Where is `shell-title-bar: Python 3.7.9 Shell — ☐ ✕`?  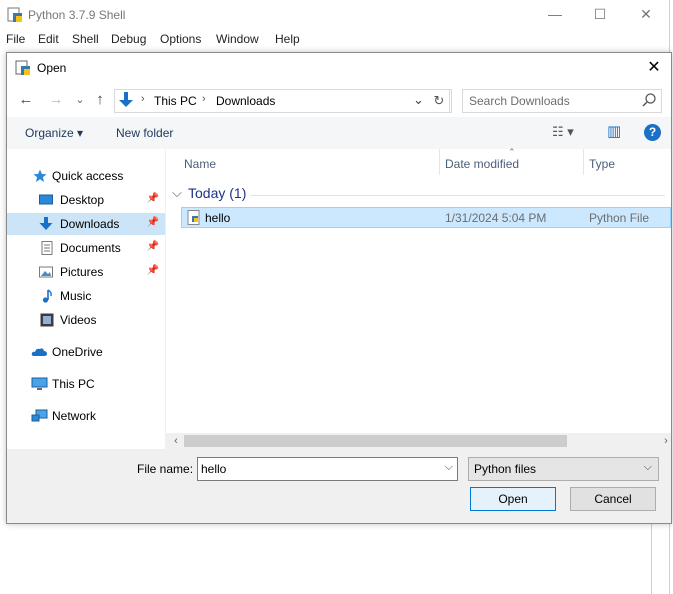 shell-title-bar: Python 3.7.9 Shell — ☐ ✕ is located at coordinates (334, 15).